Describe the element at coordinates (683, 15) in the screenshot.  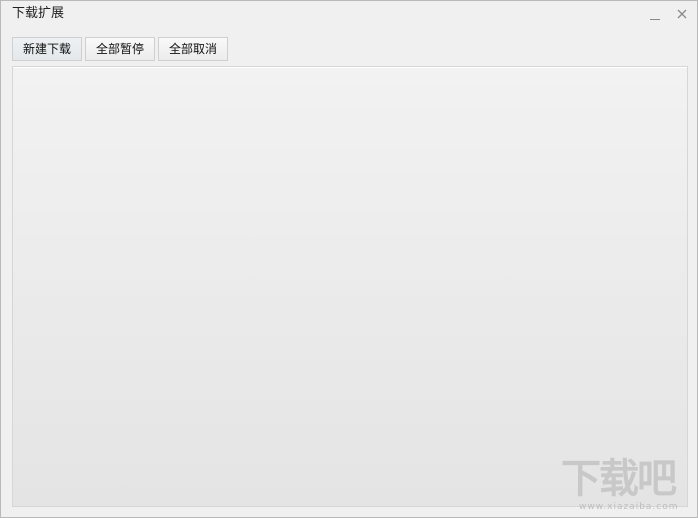
I see `close-icon` at that location.